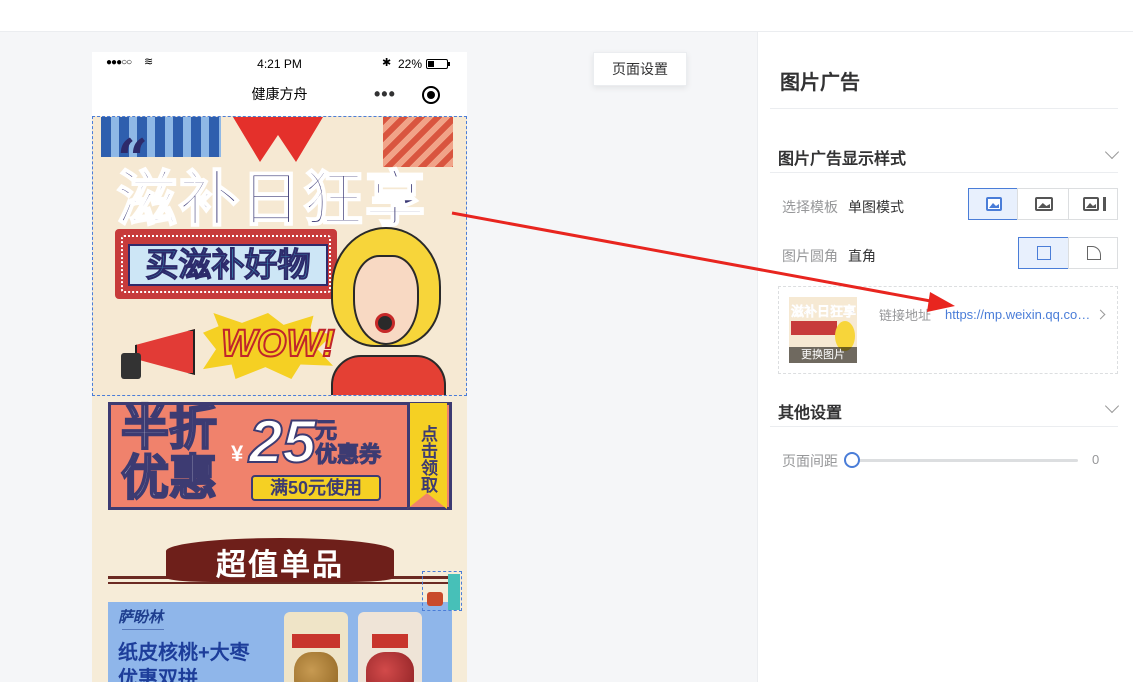 This screenshot has height=682, width=1133. I want to click on corner-round-option, so click(1093, 253).